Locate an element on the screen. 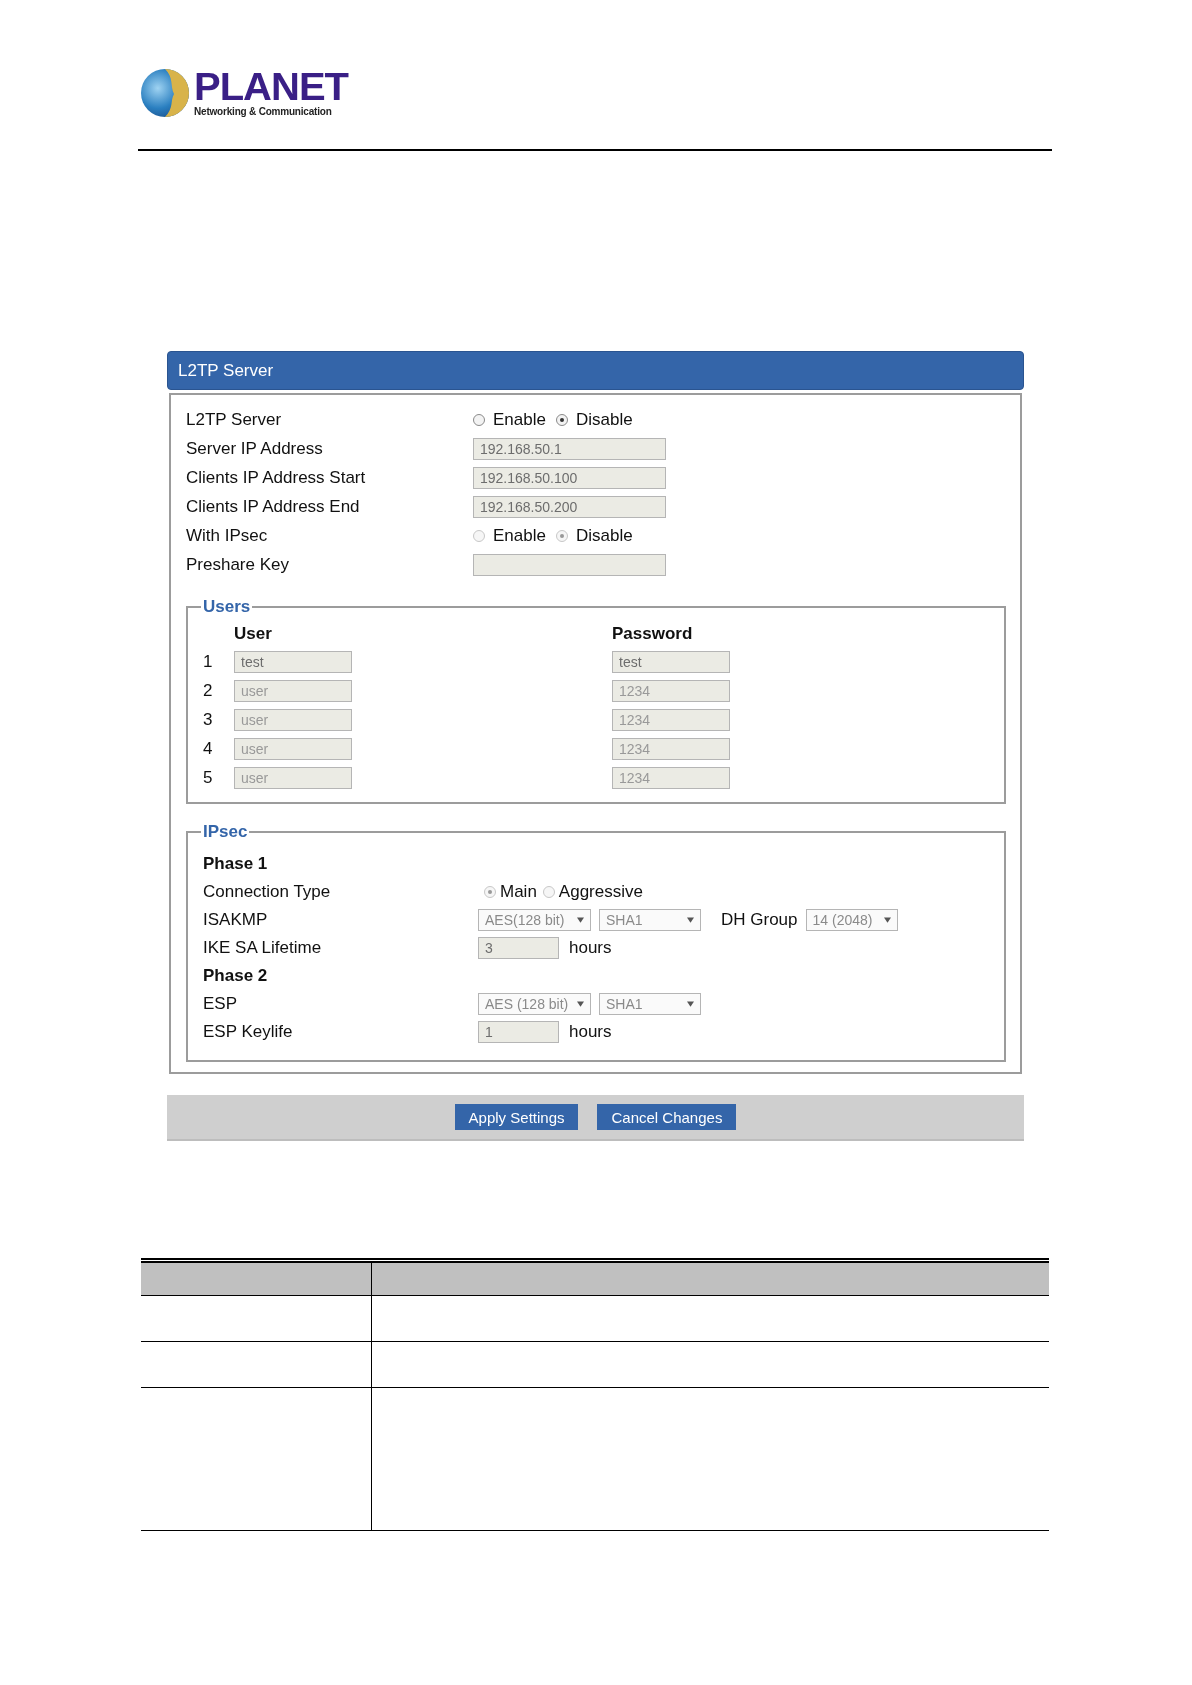 The height and width of the screenshot is (1685, 1192). text-field: 192.168.50.200 is located at coordinates (569, 506).